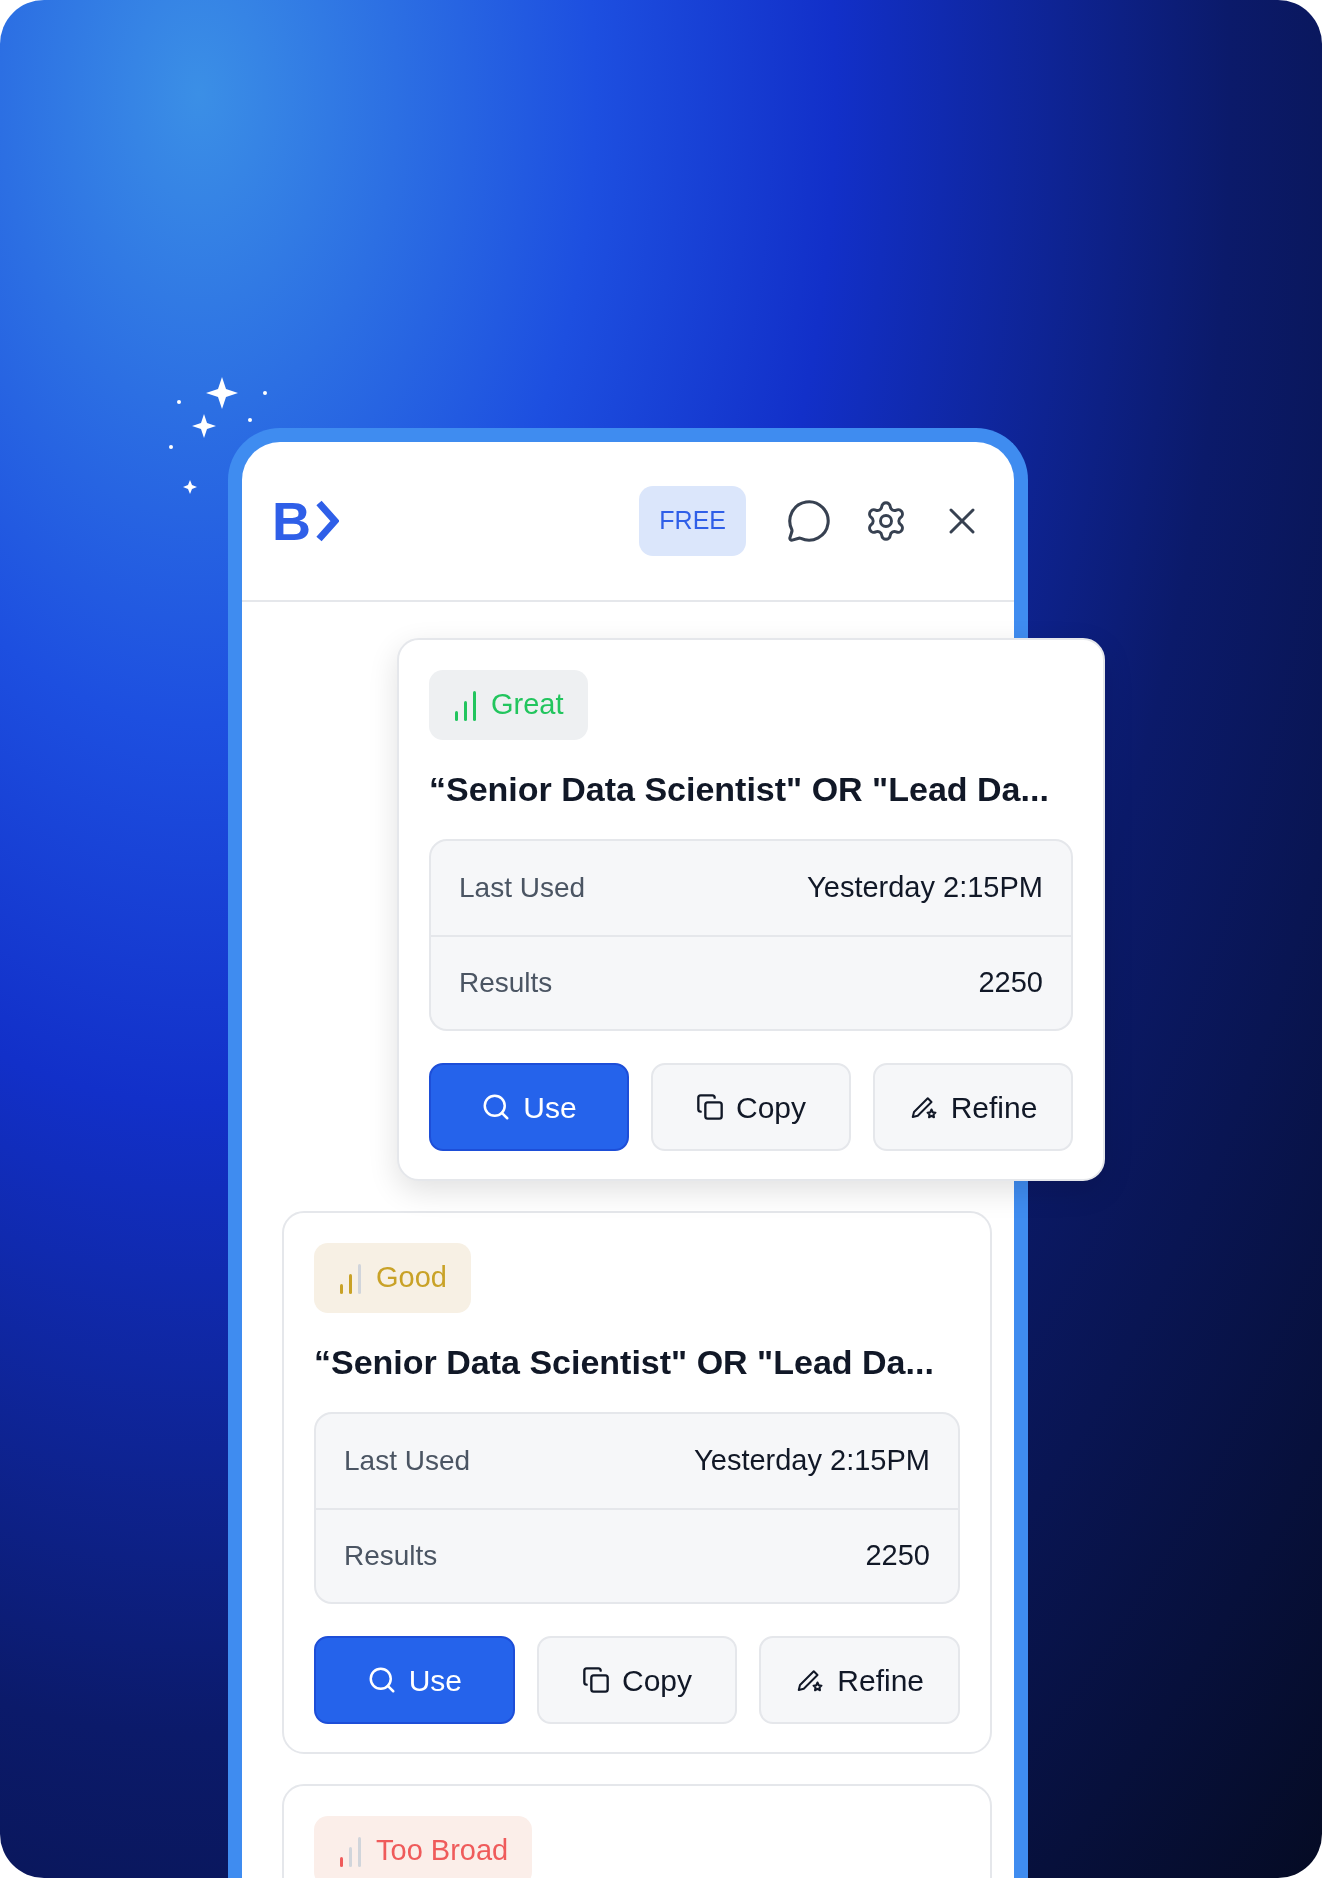  I want to click on chat-icon, so click(809, 521).